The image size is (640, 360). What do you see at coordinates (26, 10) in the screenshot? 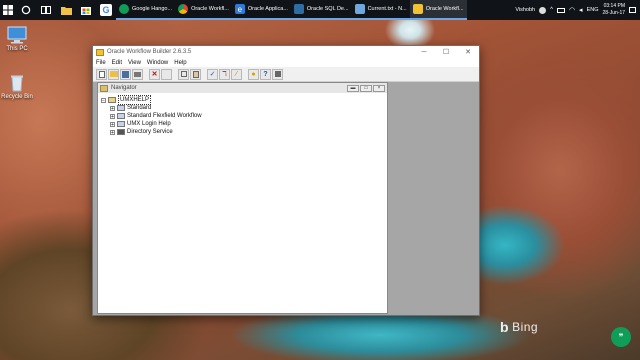
I see `cortana-icon` at bounding box center [26, 10].